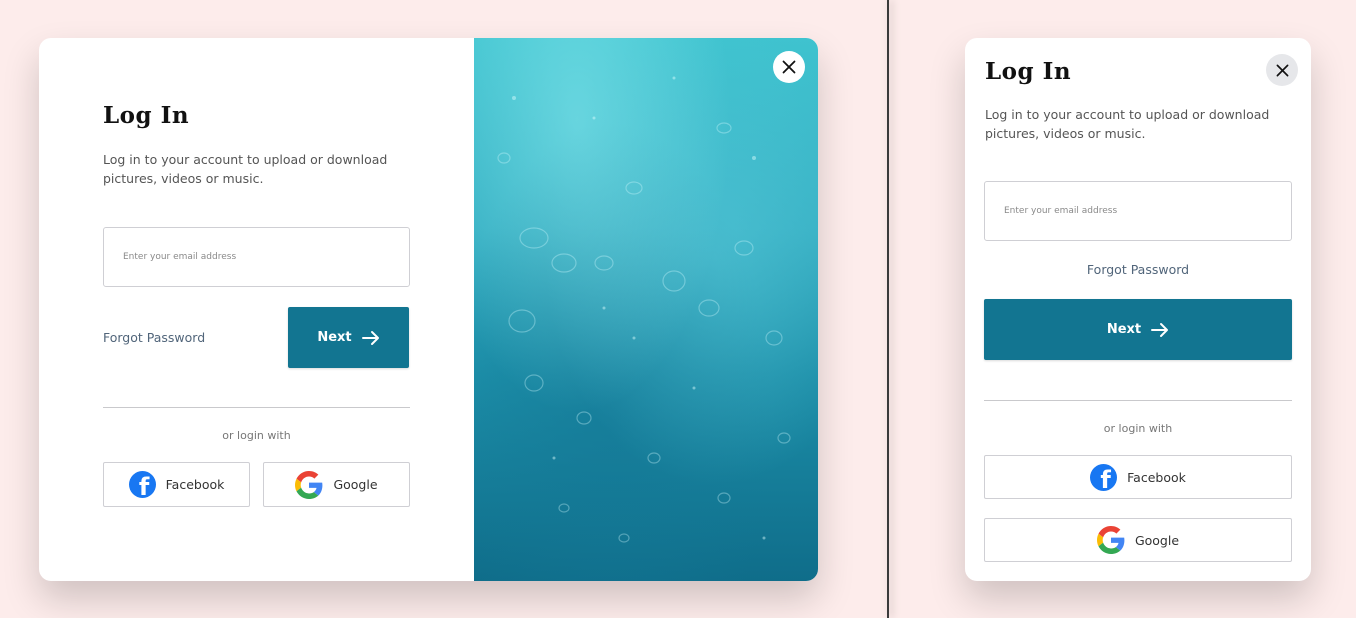 The height and width of the screenshot is (618, 1356). I want to click on layout-divider, so click(888, 309).